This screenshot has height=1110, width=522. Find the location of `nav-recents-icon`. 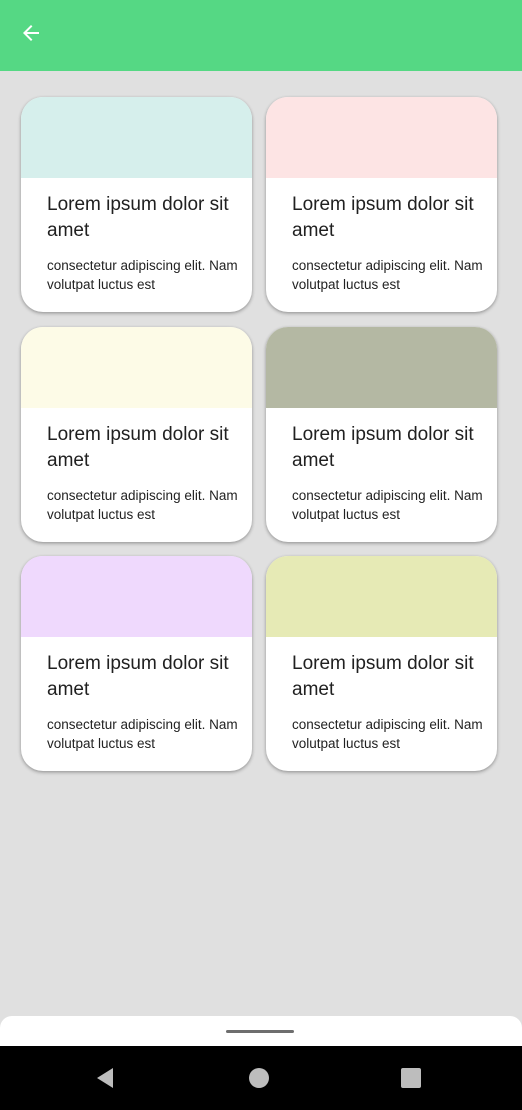

nav-recents-icon is located at coordinates (411, 1078).